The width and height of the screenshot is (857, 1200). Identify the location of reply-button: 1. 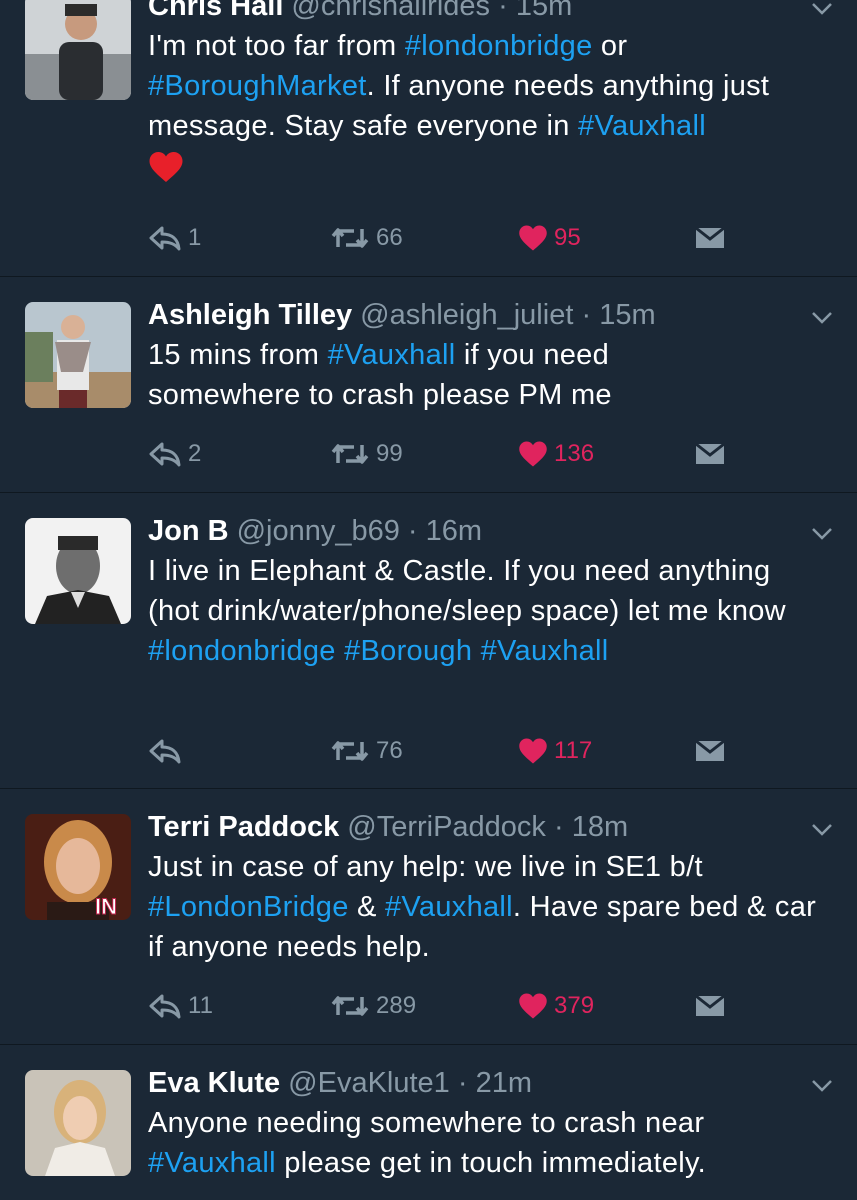
(174, 238).